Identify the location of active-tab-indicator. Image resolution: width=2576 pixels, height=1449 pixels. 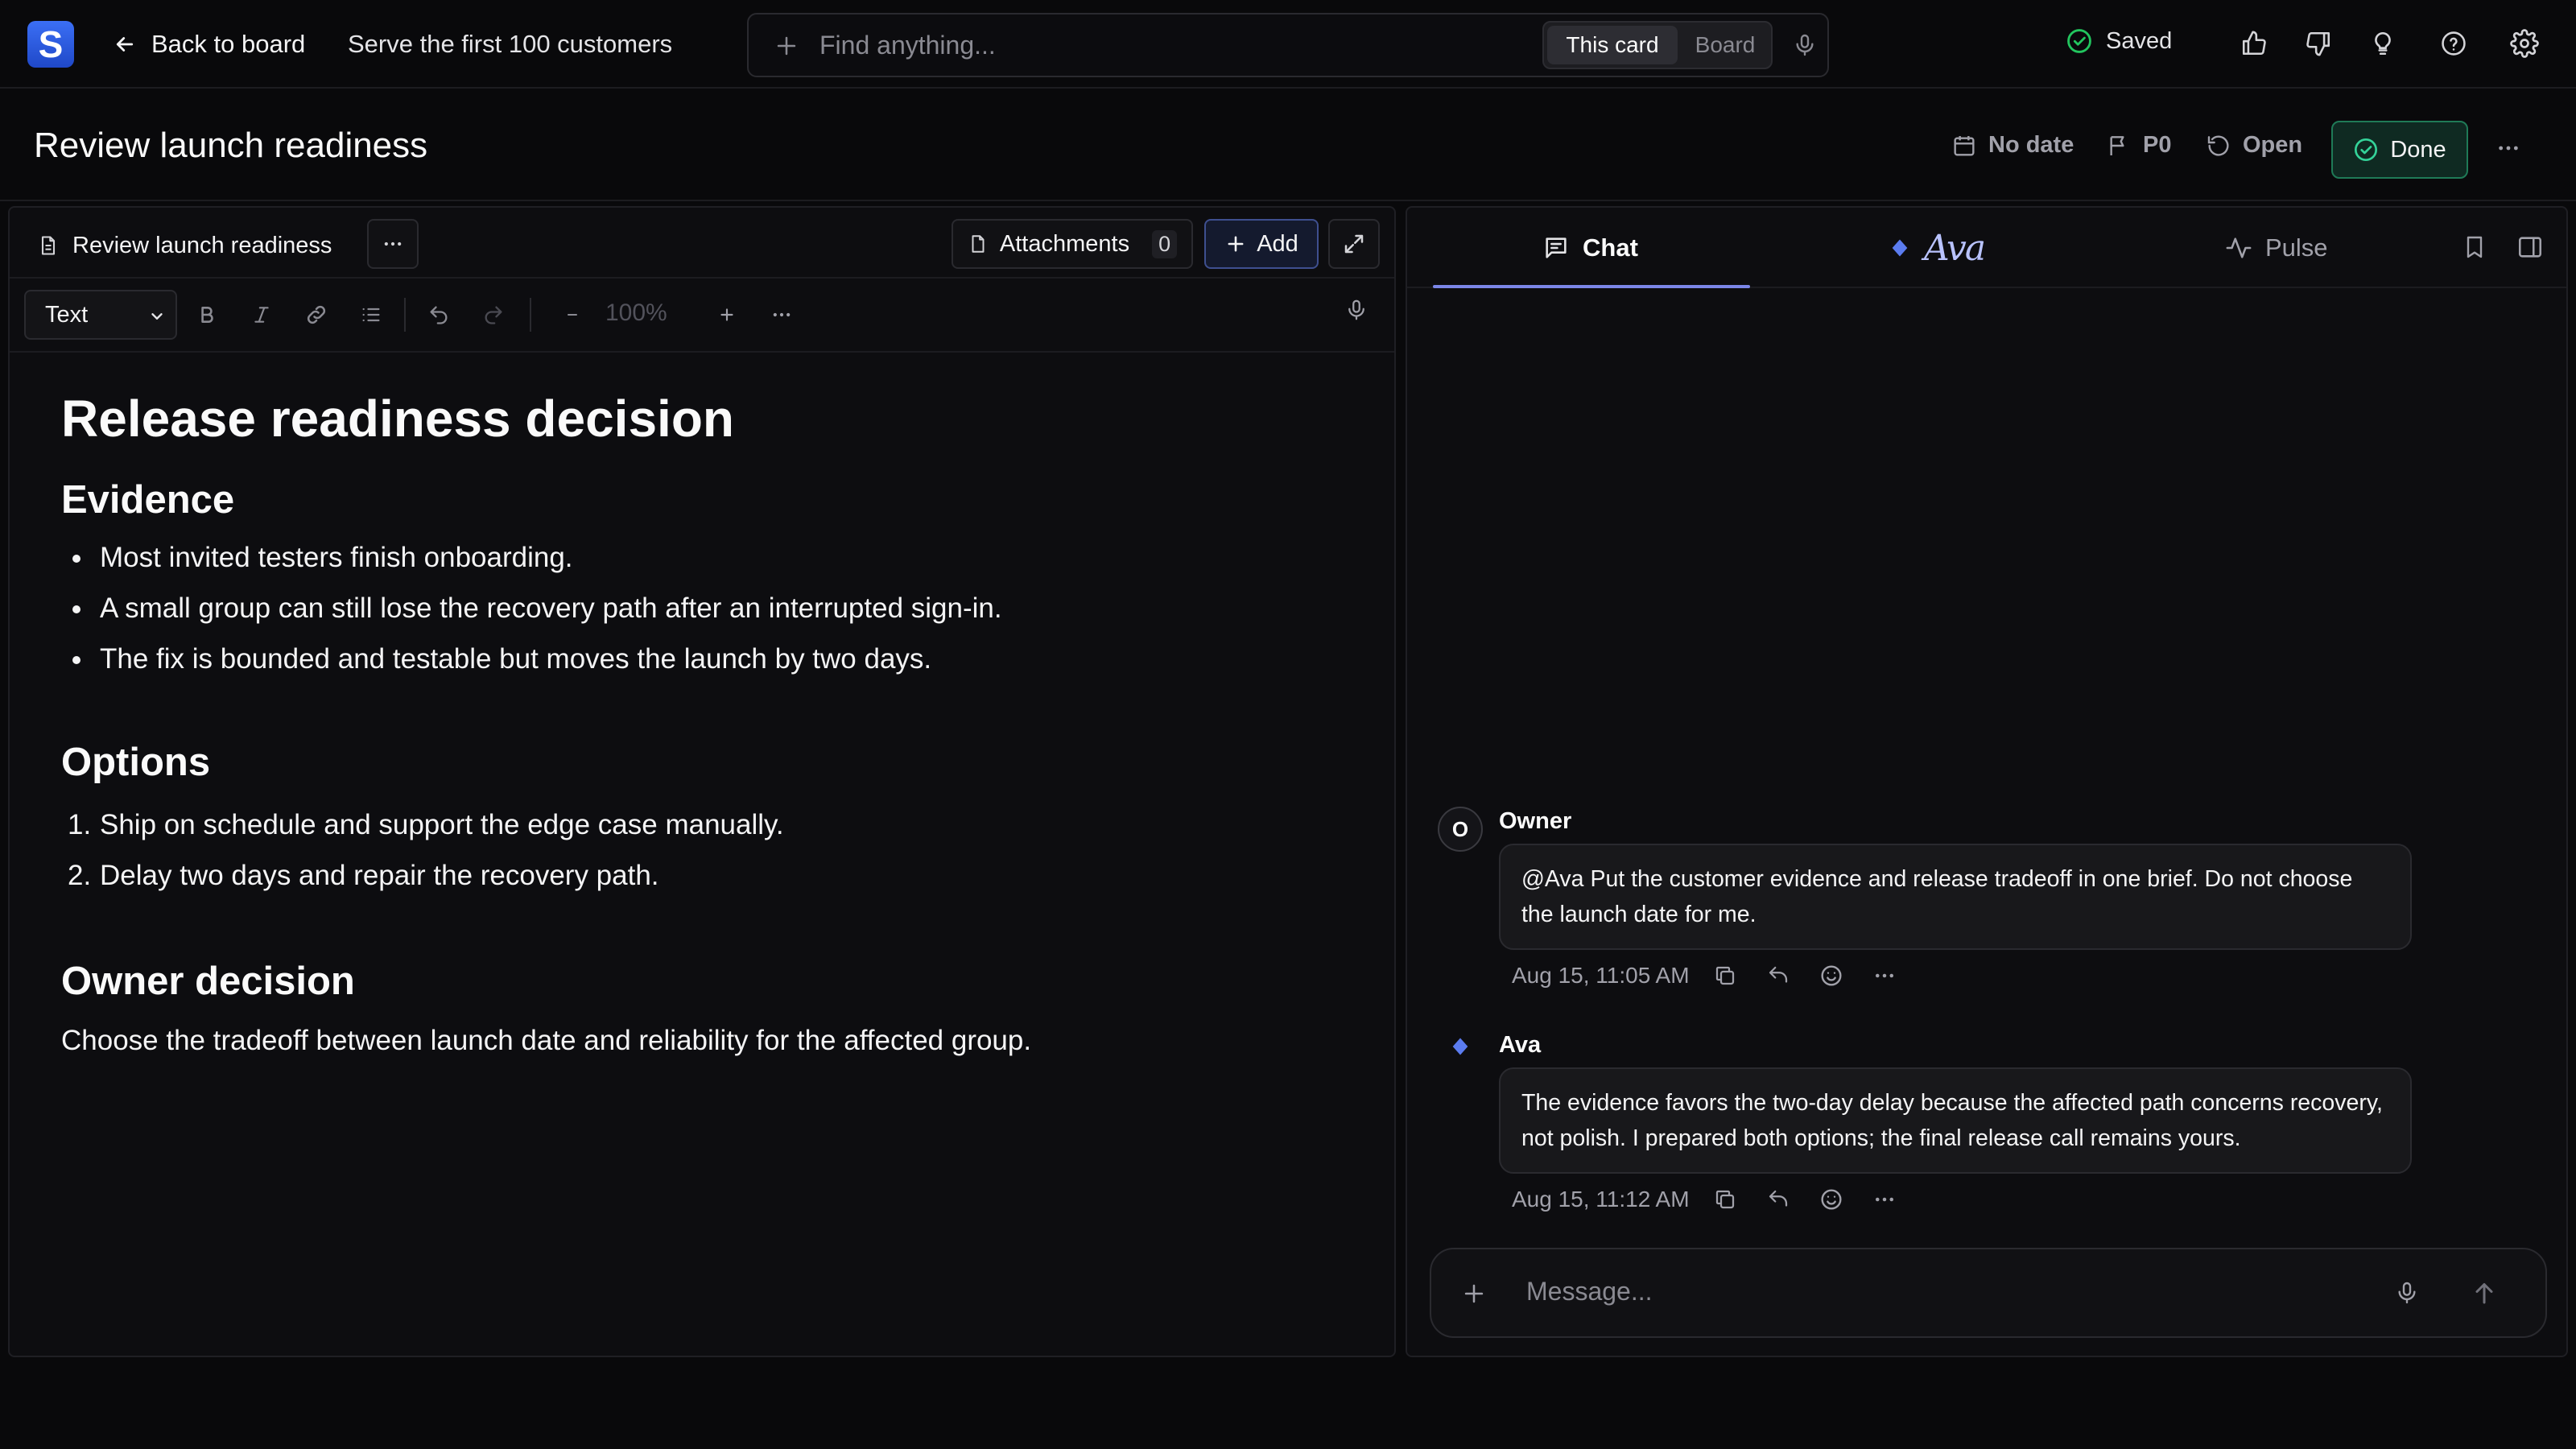
(1591, 286).